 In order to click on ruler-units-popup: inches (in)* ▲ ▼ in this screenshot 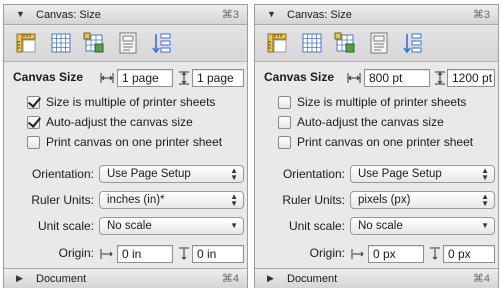, I will do `click(171, 200)`.